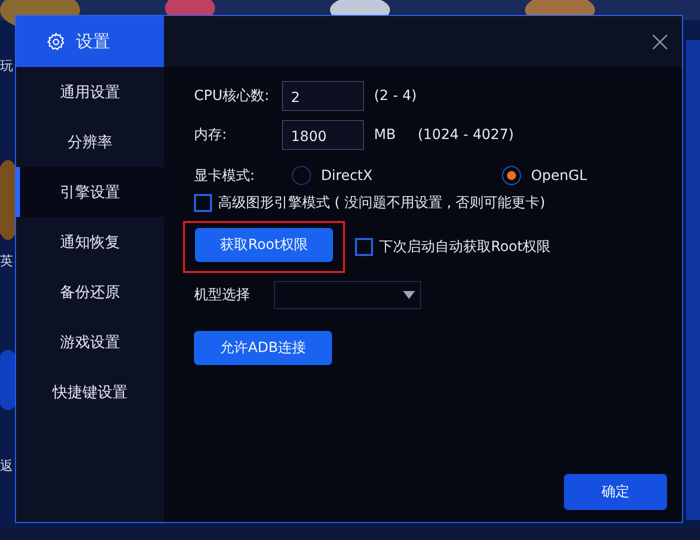 The width and height of the screenshot is (700, 540). I want to click on radio-label: DirectX, so click(347, 176).